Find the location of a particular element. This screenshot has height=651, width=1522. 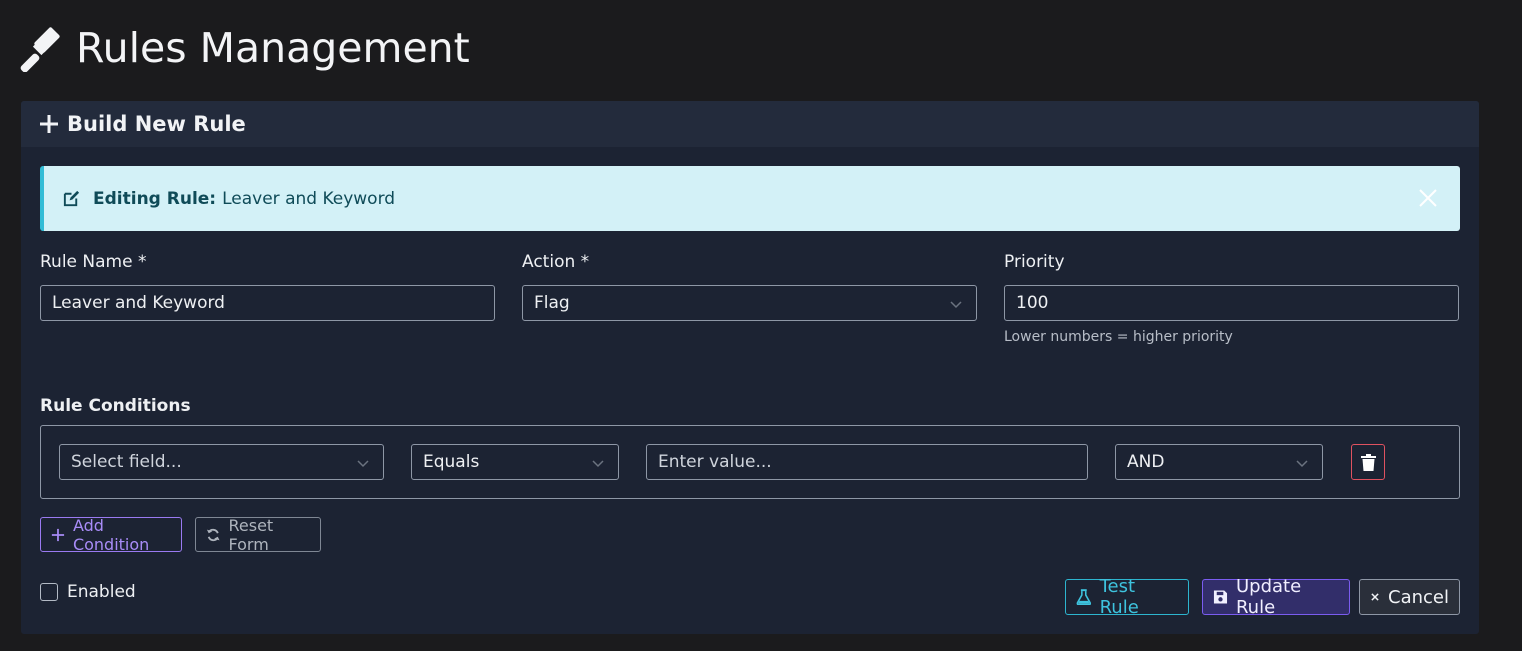

priority-label: Priority is located at coordinates (1034, 262).